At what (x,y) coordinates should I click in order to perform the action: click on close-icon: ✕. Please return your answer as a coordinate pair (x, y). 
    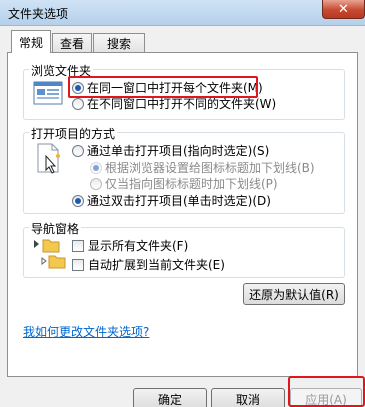
    Looking at the image, I should click on (343, 9).